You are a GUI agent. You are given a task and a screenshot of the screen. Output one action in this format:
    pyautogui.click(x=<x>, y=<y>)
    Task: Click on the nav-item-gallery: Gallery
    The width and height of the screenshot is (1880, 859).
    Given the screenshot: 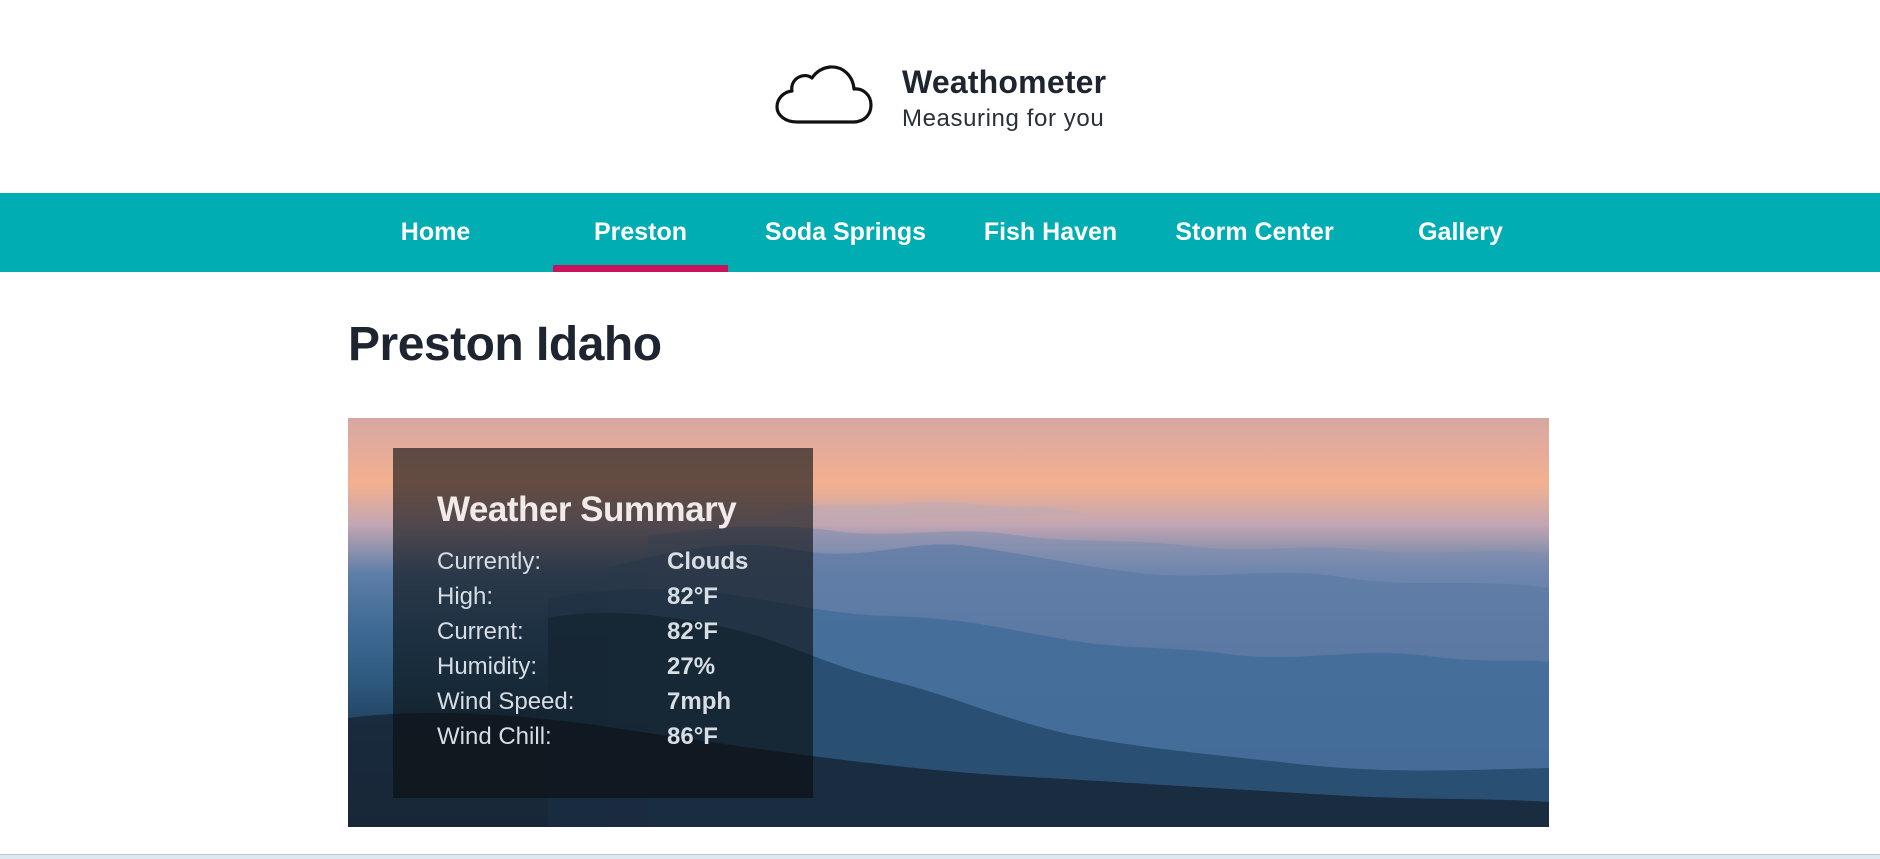 What is the action you would take?
    pyautogui.click(x=1460, y=232)
    